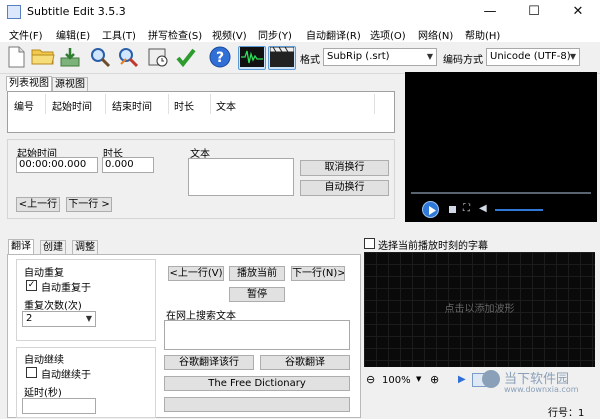 Image resolution: width=600 pixels, height=419 pixels. What do you see at coordinates (29, 318) in the screenshot?
I see `repeat-count-value: 2` at bounding box center [29, 318].